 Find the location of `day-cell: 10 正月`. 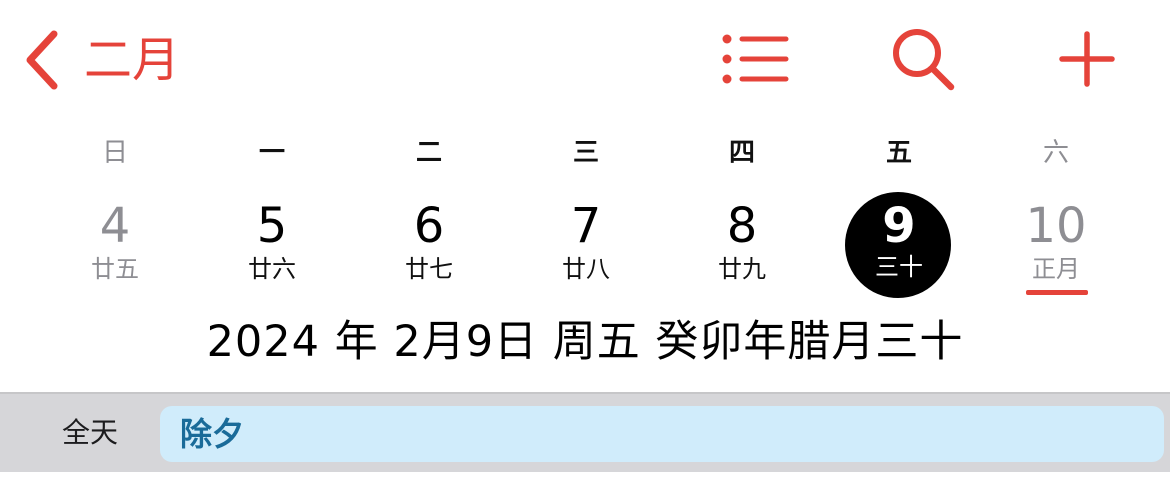

day-cell: 10 正月 is located at coordinates (1056, 246).